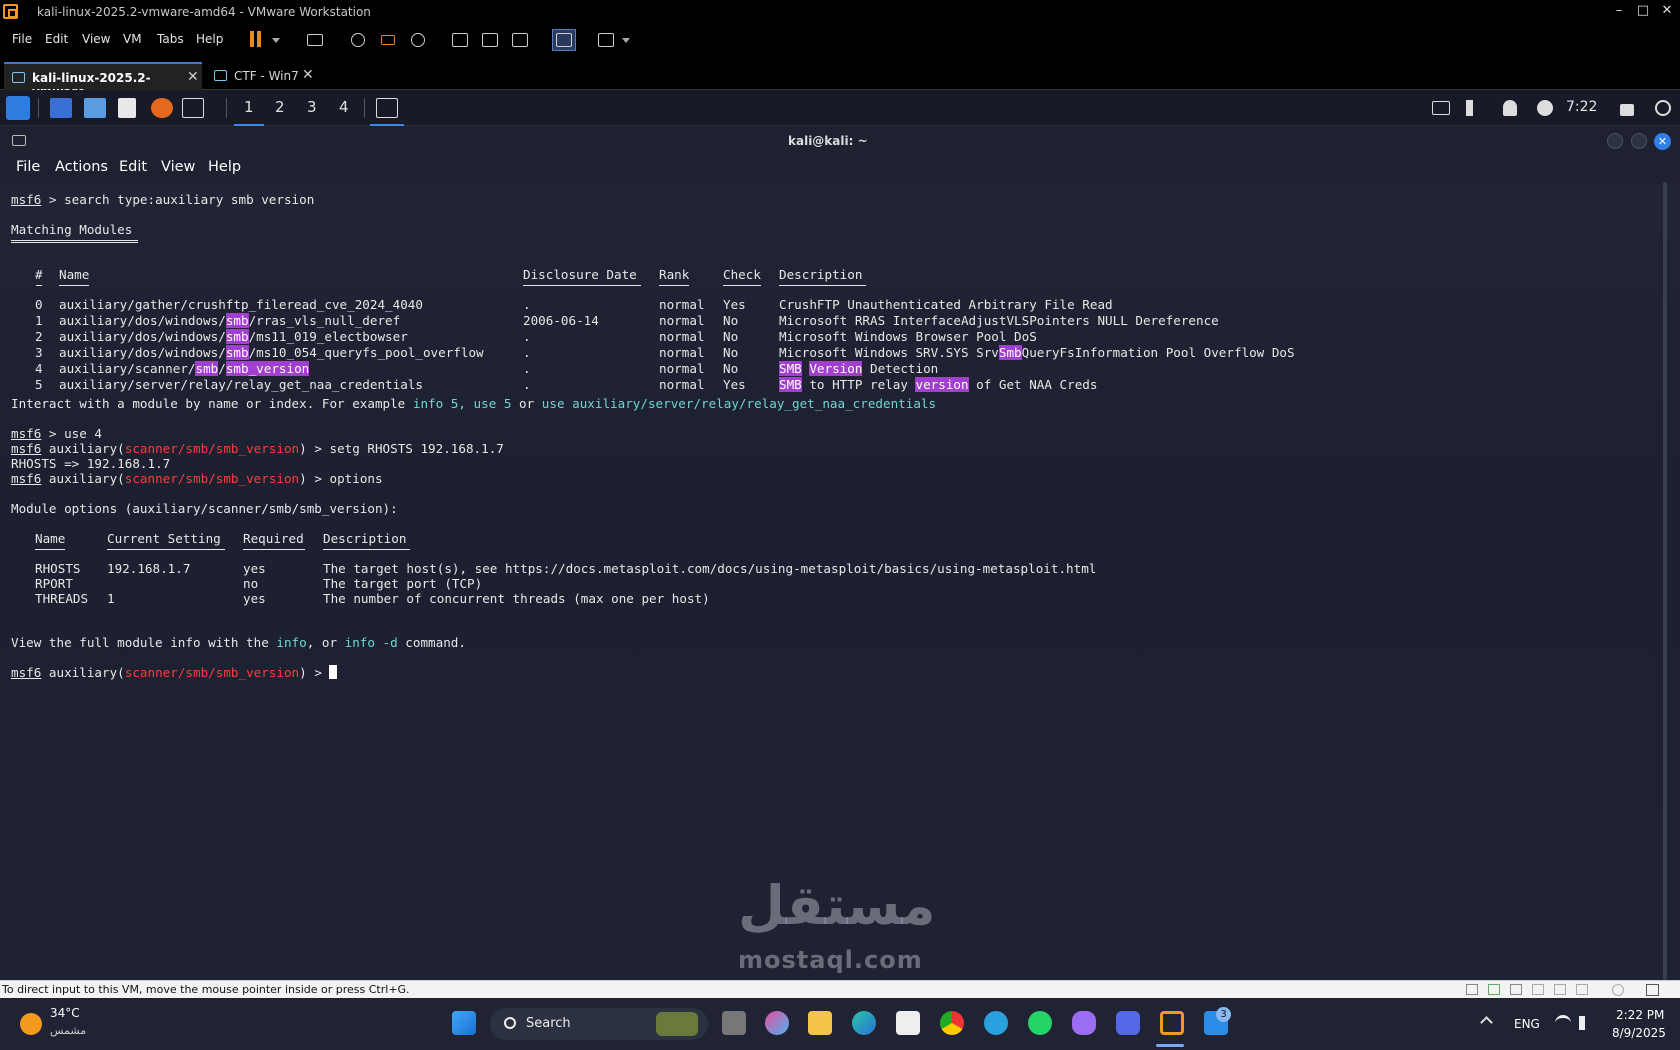  I want to click on menu-edit: Edit, so click(56, 39).